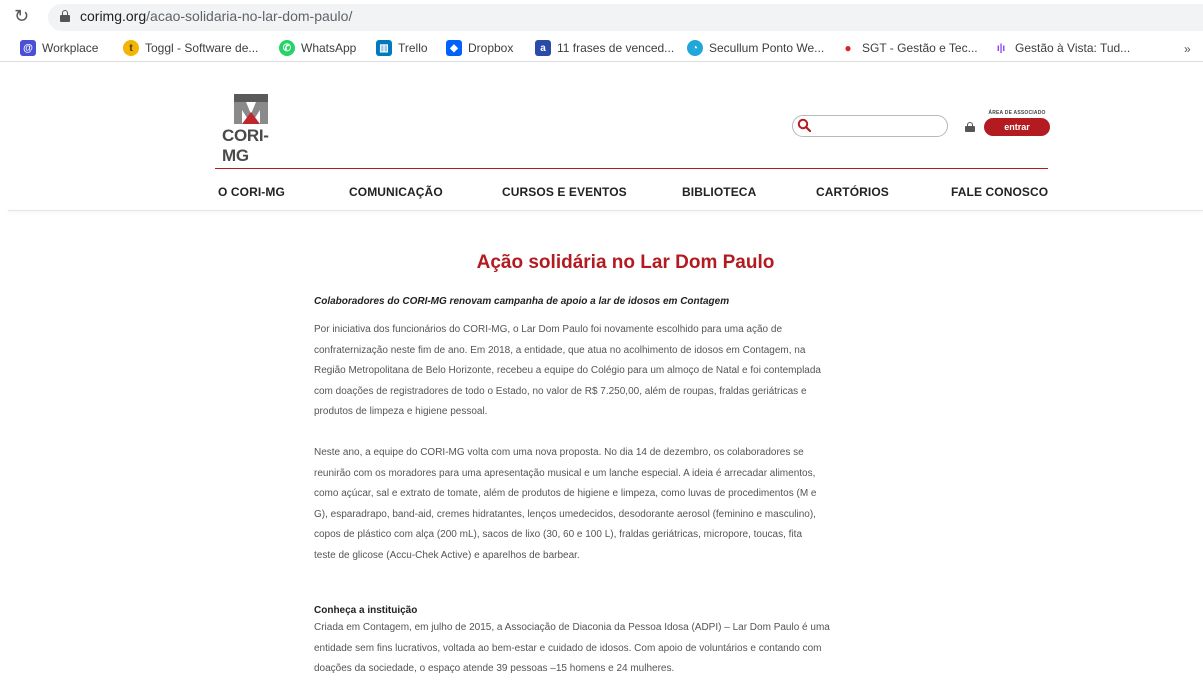 The height and width of the screenshot is (682, 1203). I want to click on nav-divider, so click(605, 210).